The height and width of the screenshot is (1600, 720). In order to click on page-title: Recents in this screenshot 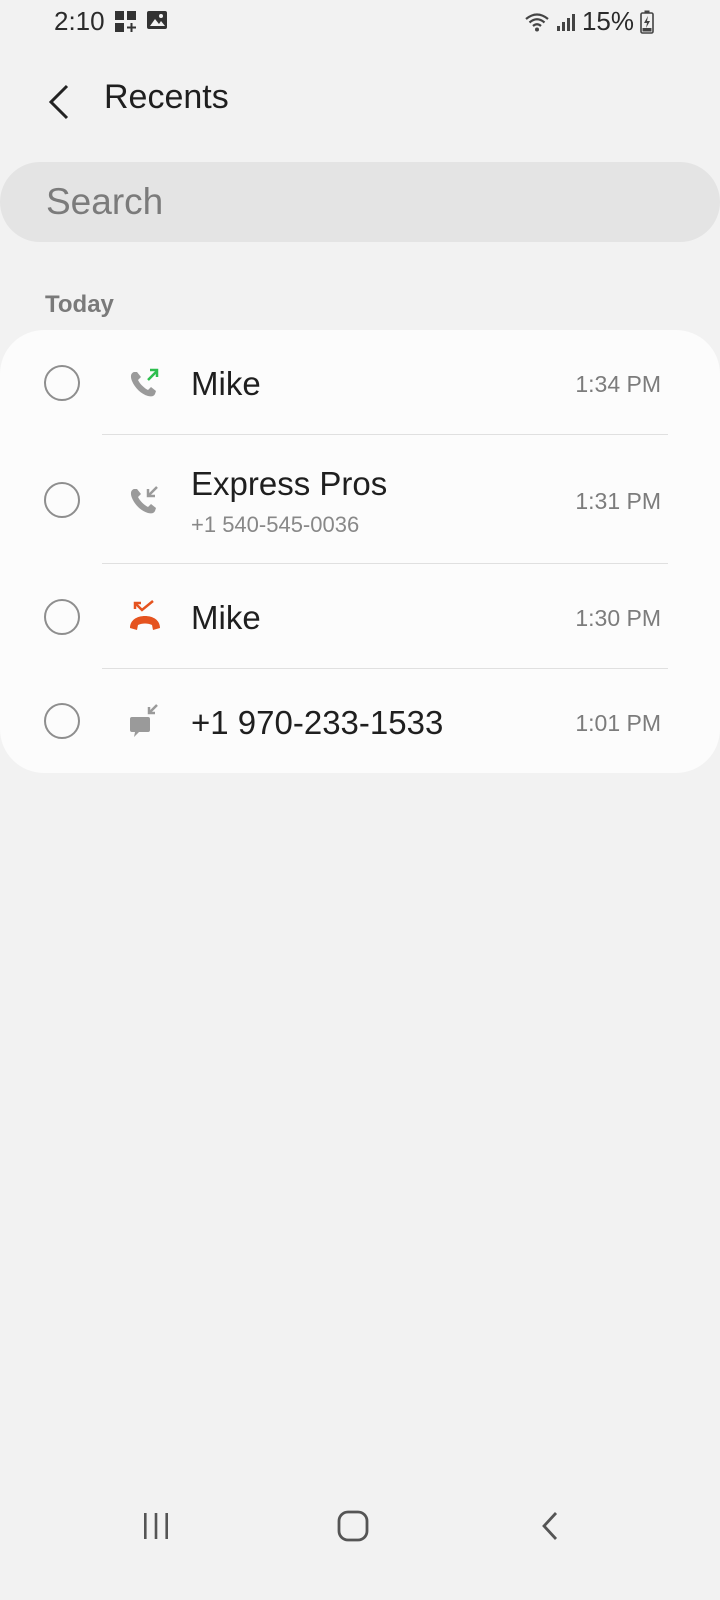, I will do `click(166, 97)`.